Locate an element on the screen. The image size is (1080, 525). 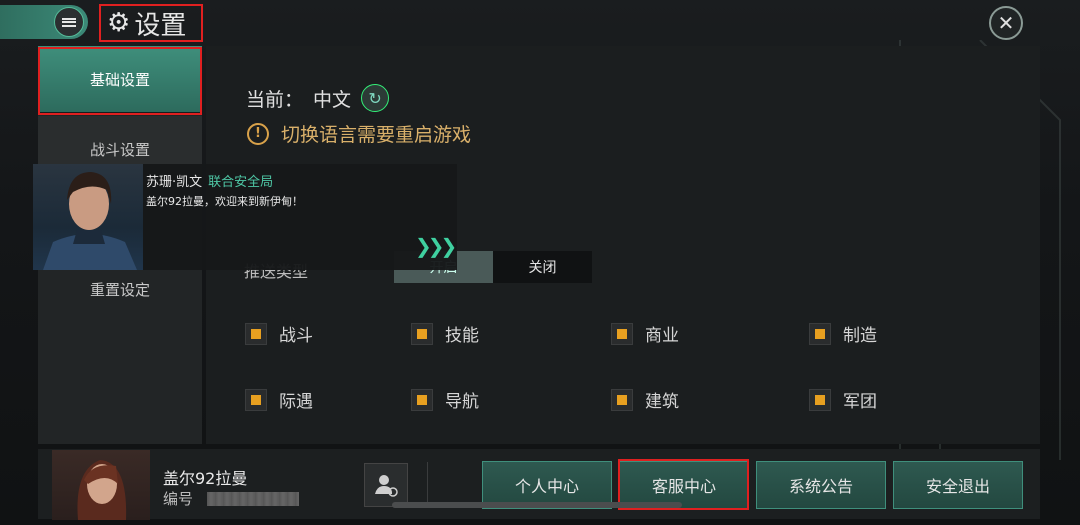
scrollbar is located at coordinates (537, 505).